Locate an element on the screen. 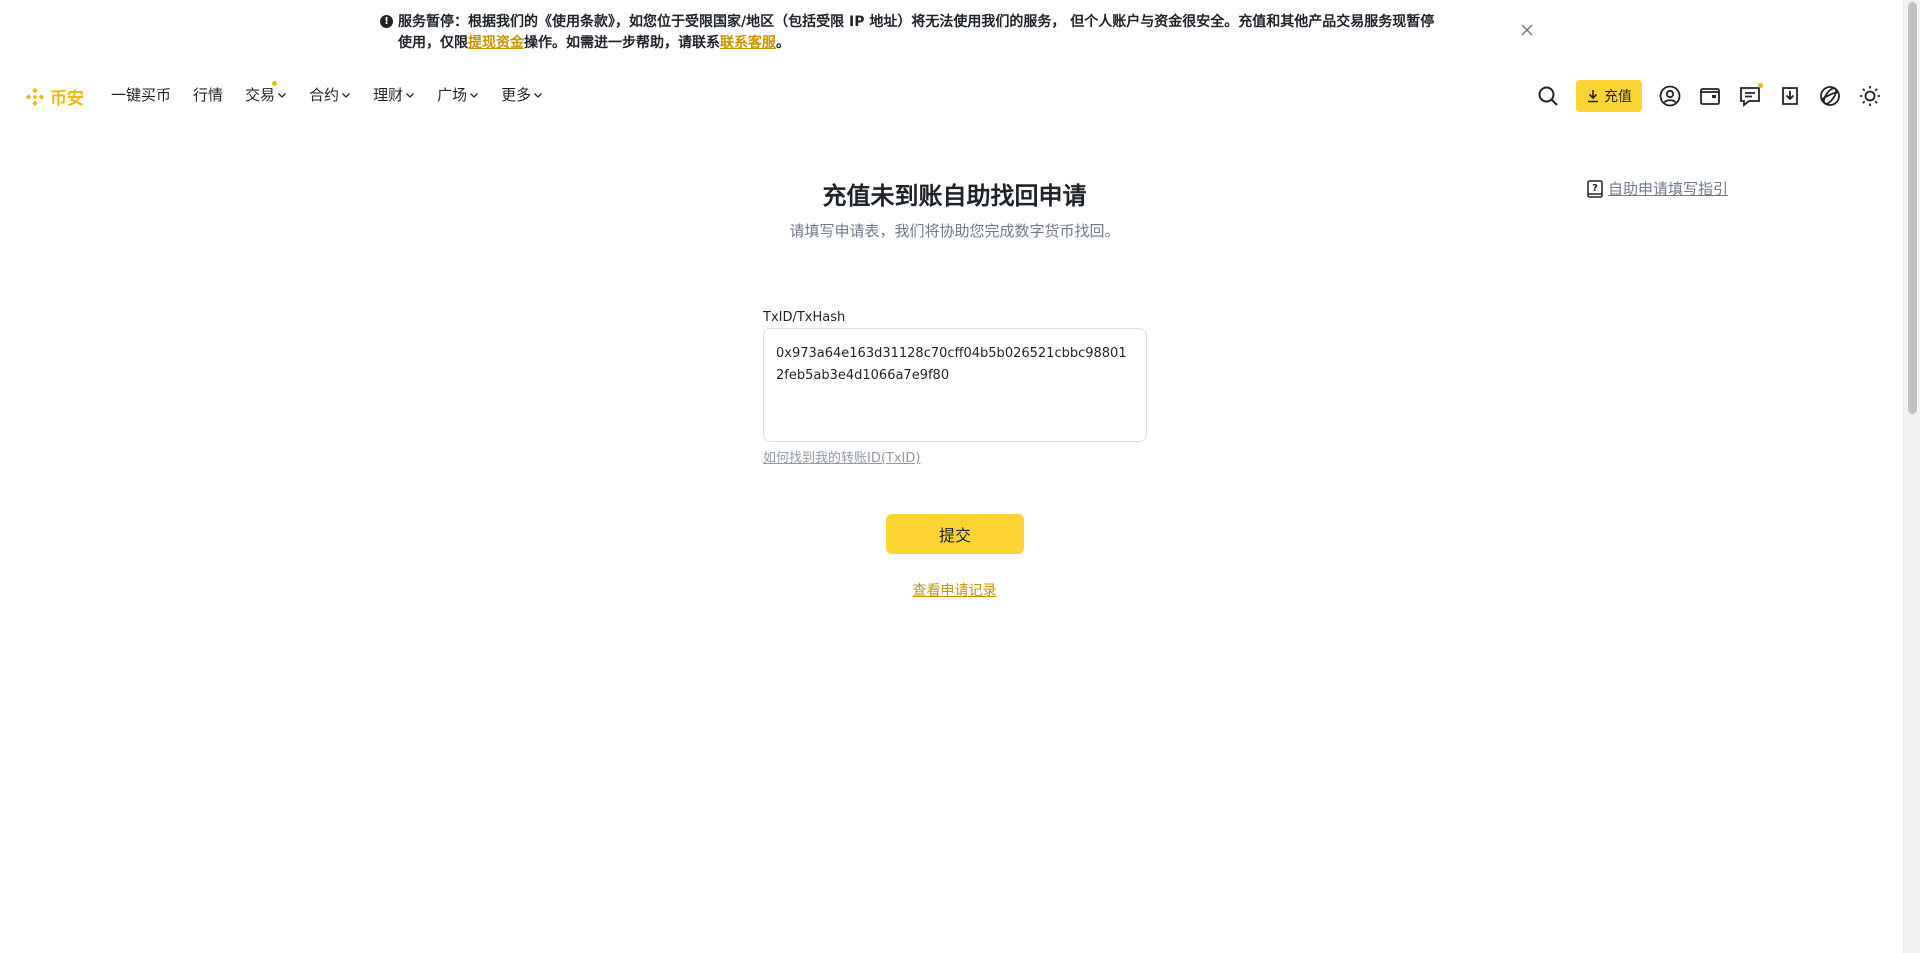  nav-actions: 充值 is located at coordinates (1717, 96).